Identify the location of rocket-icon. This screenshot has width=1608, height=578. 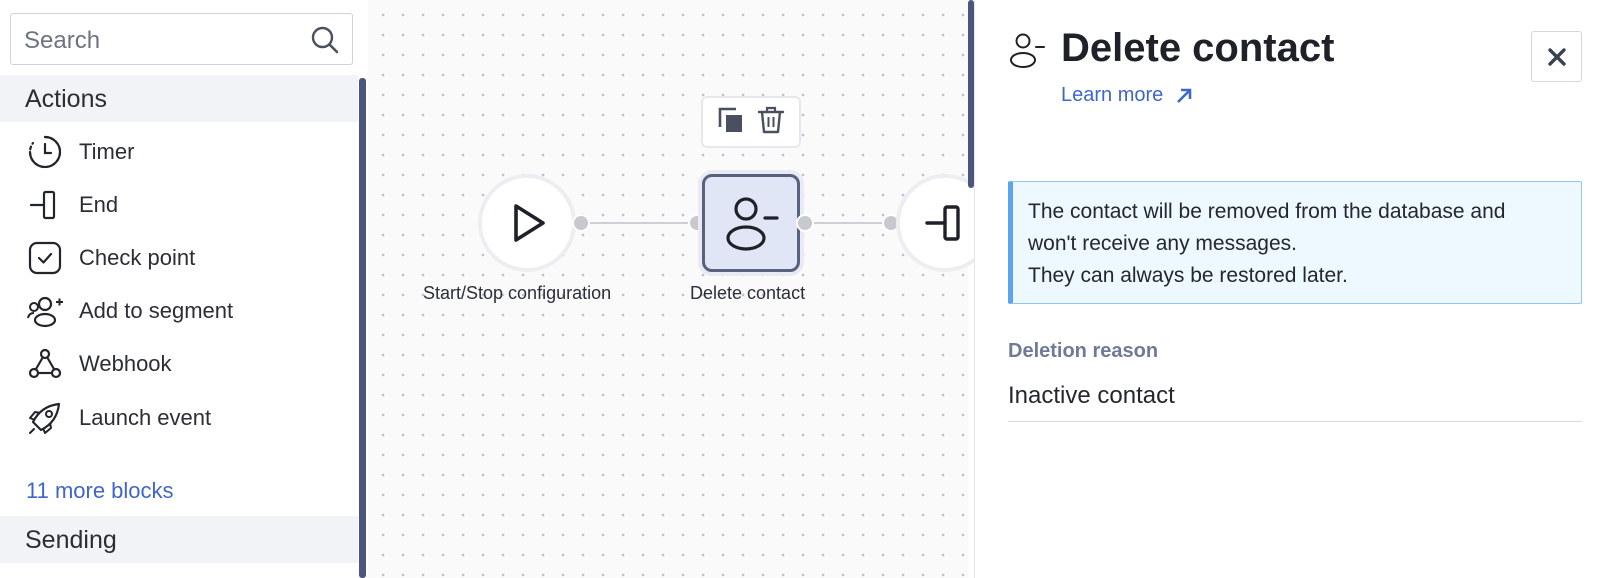
(45, 418).